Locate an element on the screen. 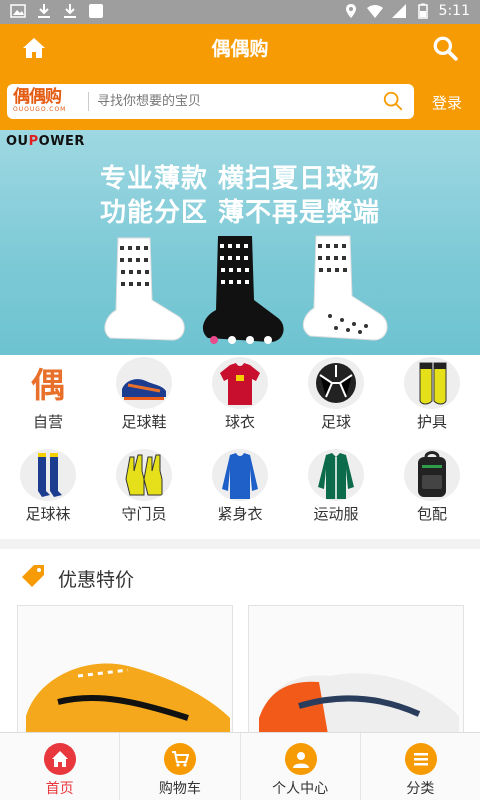  socks-illustration is located at coordinates (246, 288).